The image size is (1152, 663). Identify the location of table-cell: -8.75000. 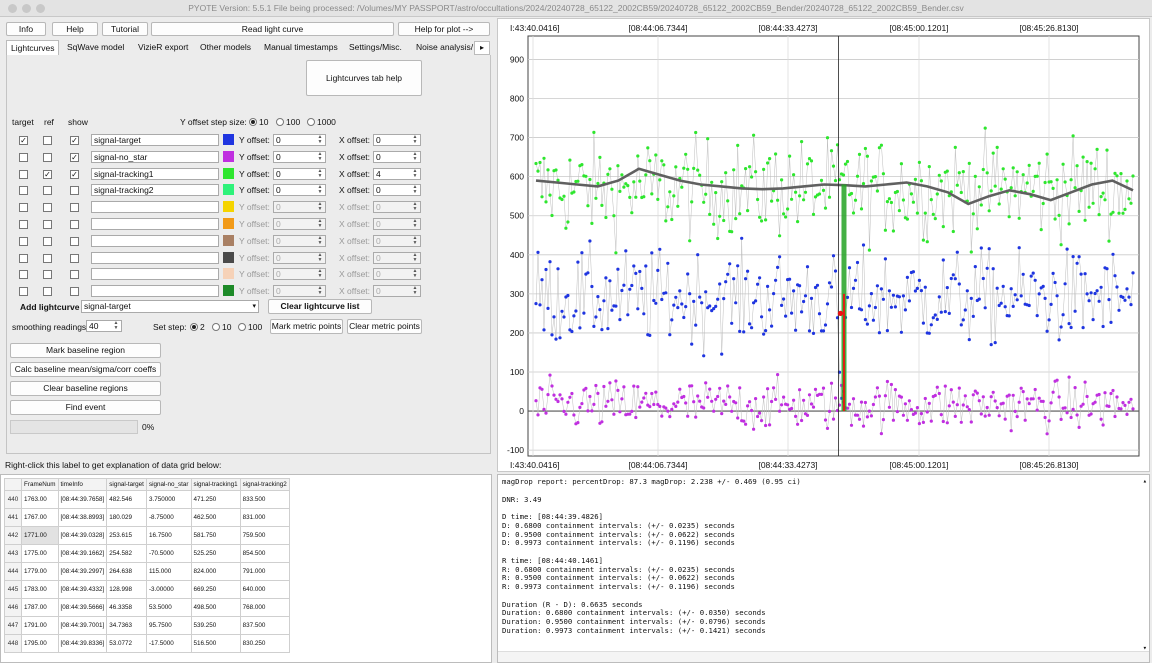
(168, 517).